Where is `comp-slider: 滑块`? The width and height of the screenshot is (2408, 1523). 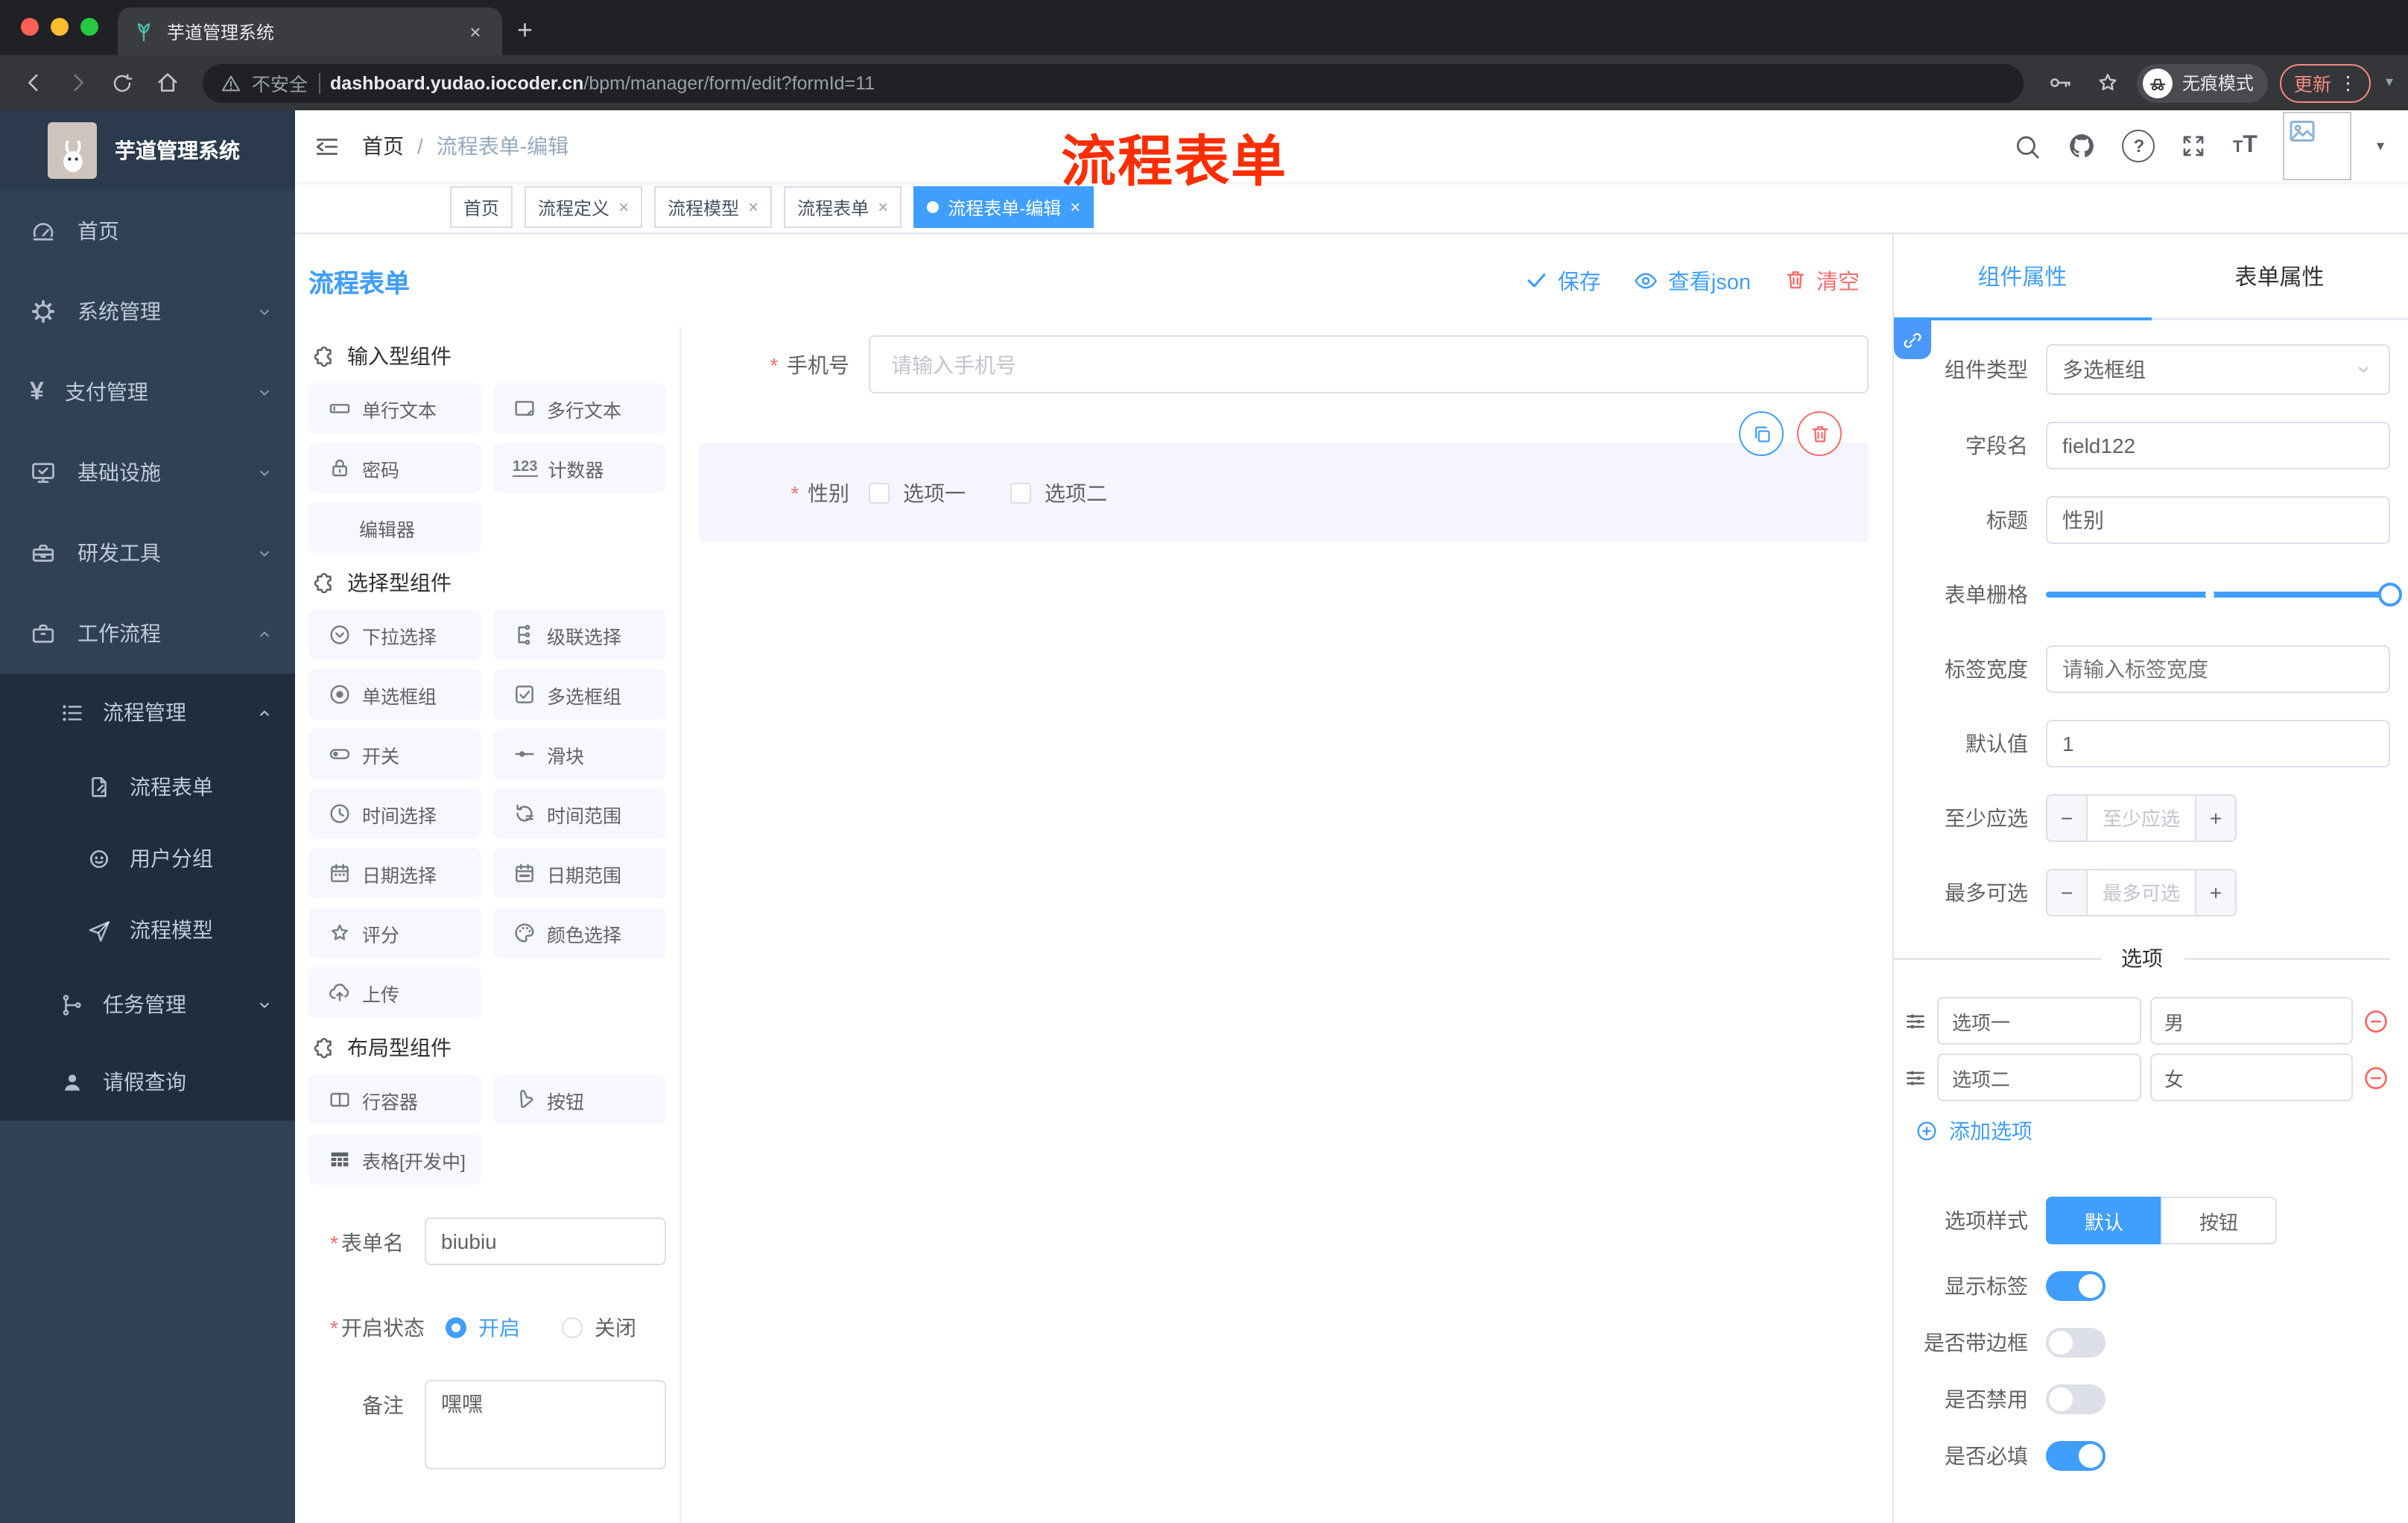 comp-slider: 滑块 is located at coordinates (579, 754).